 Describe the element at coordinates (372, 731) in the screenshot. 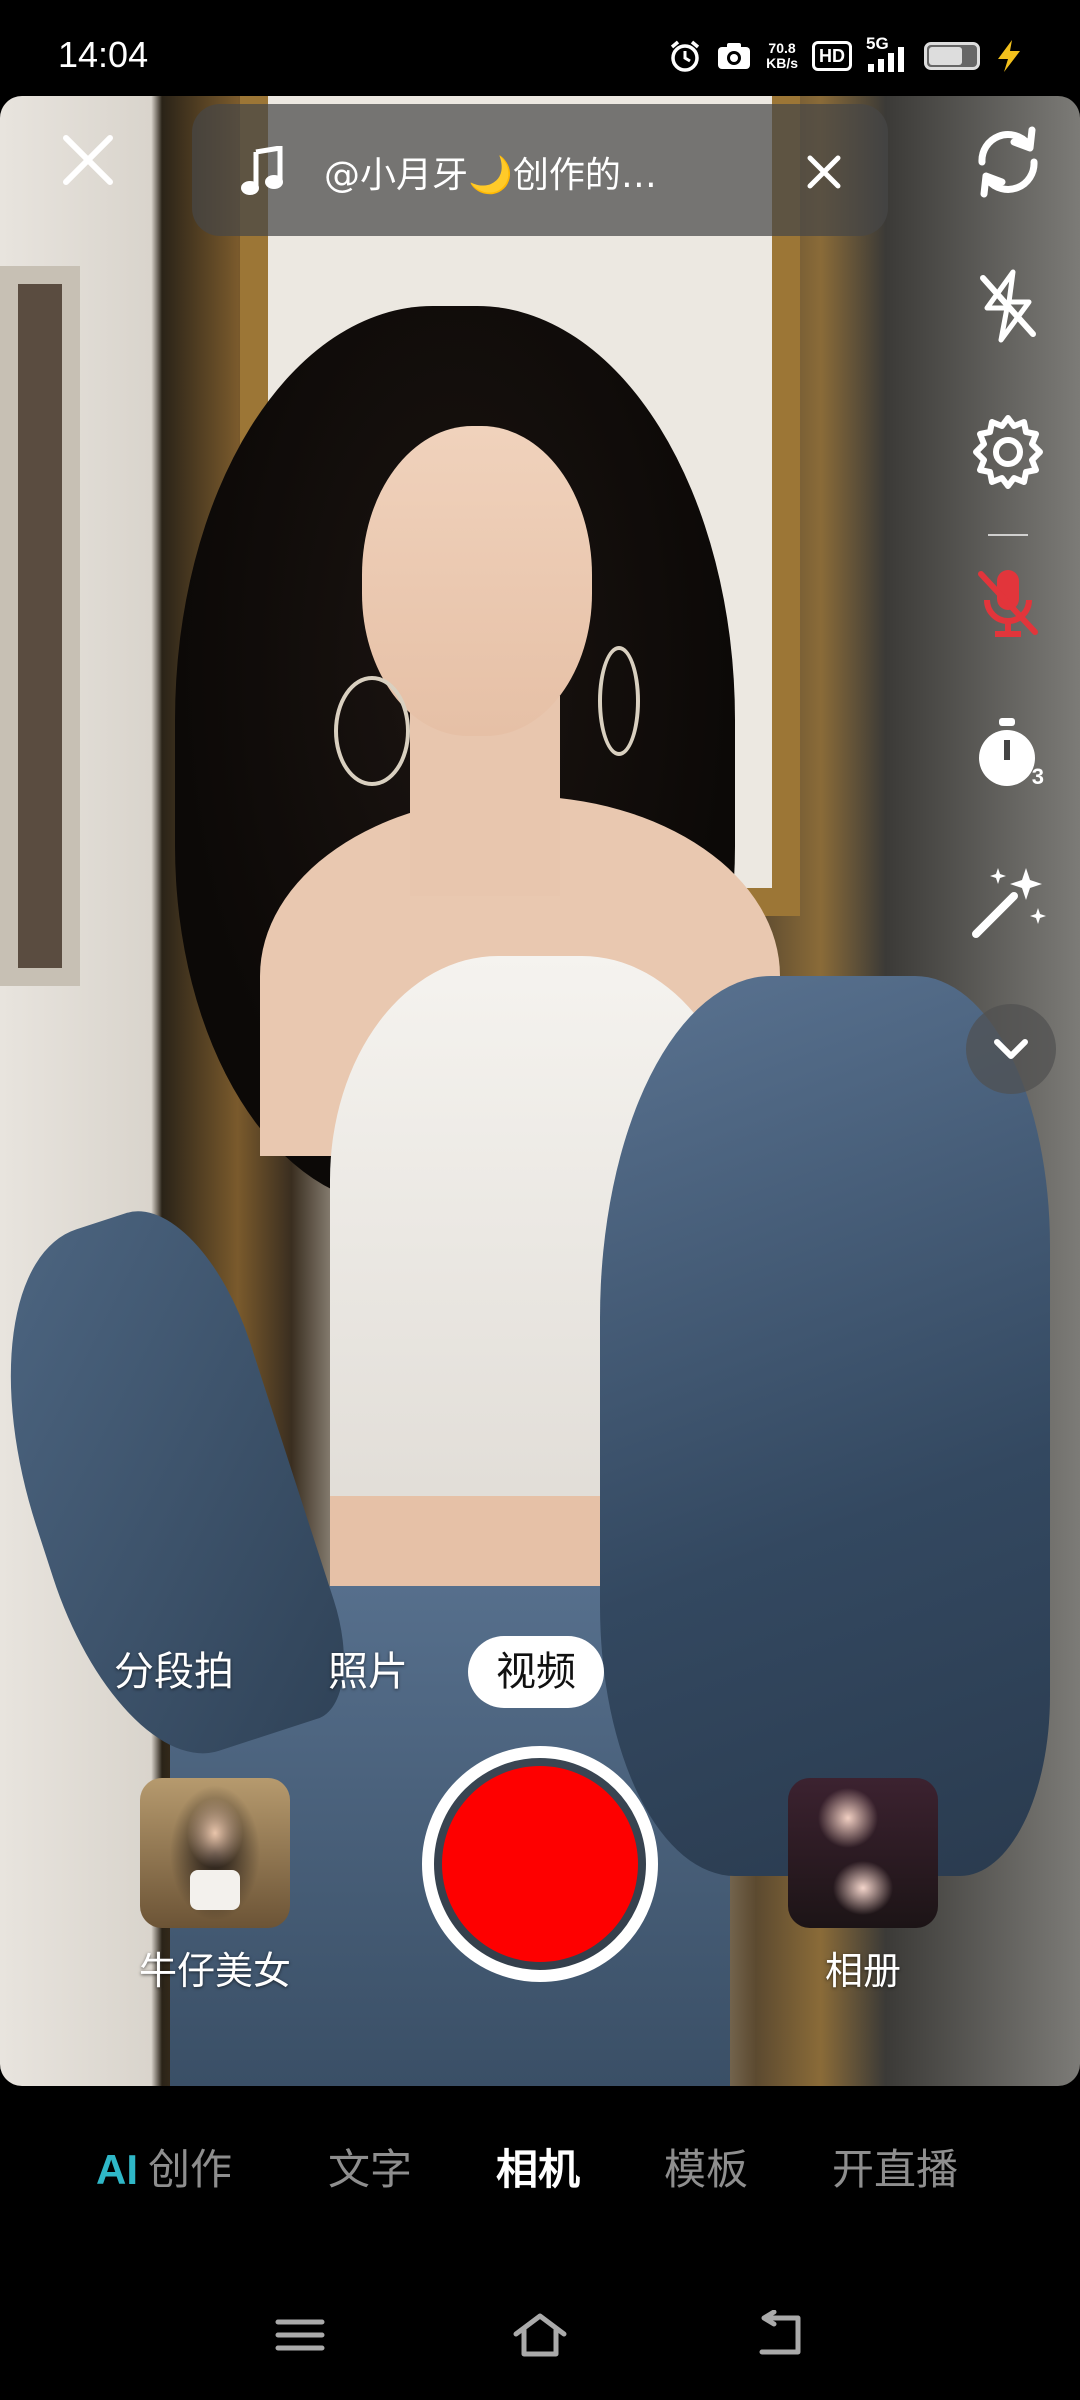

I see `earring-left` at that location.